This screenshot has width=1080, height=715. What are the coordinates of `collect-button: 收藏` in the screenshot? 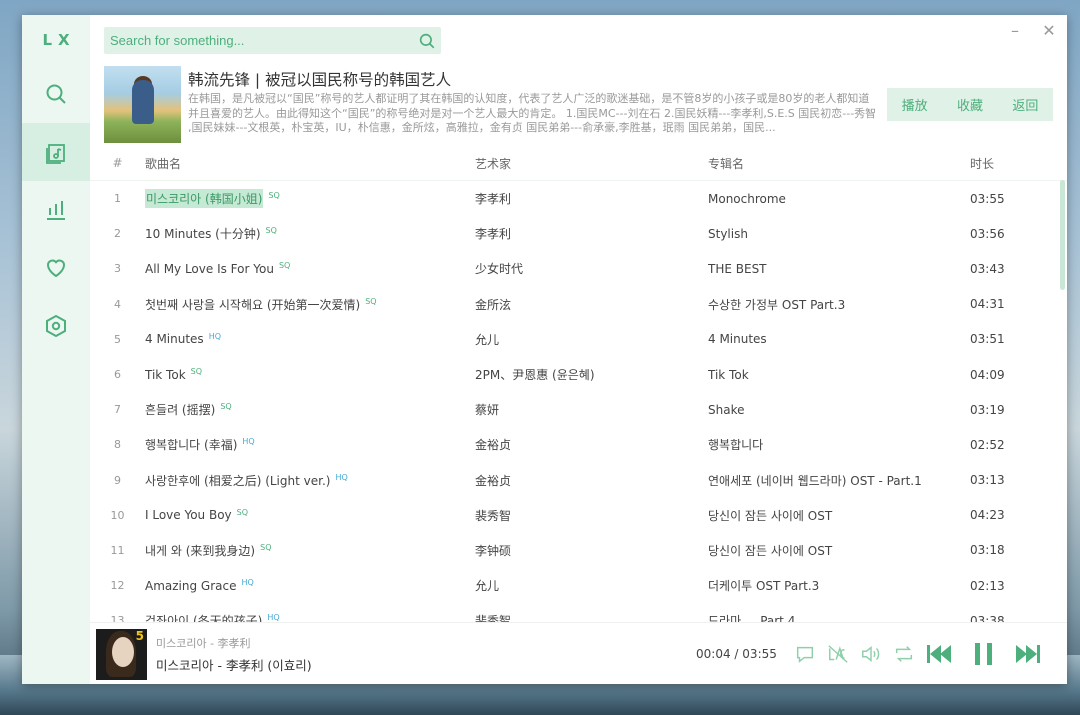 It's located at (970, 104).